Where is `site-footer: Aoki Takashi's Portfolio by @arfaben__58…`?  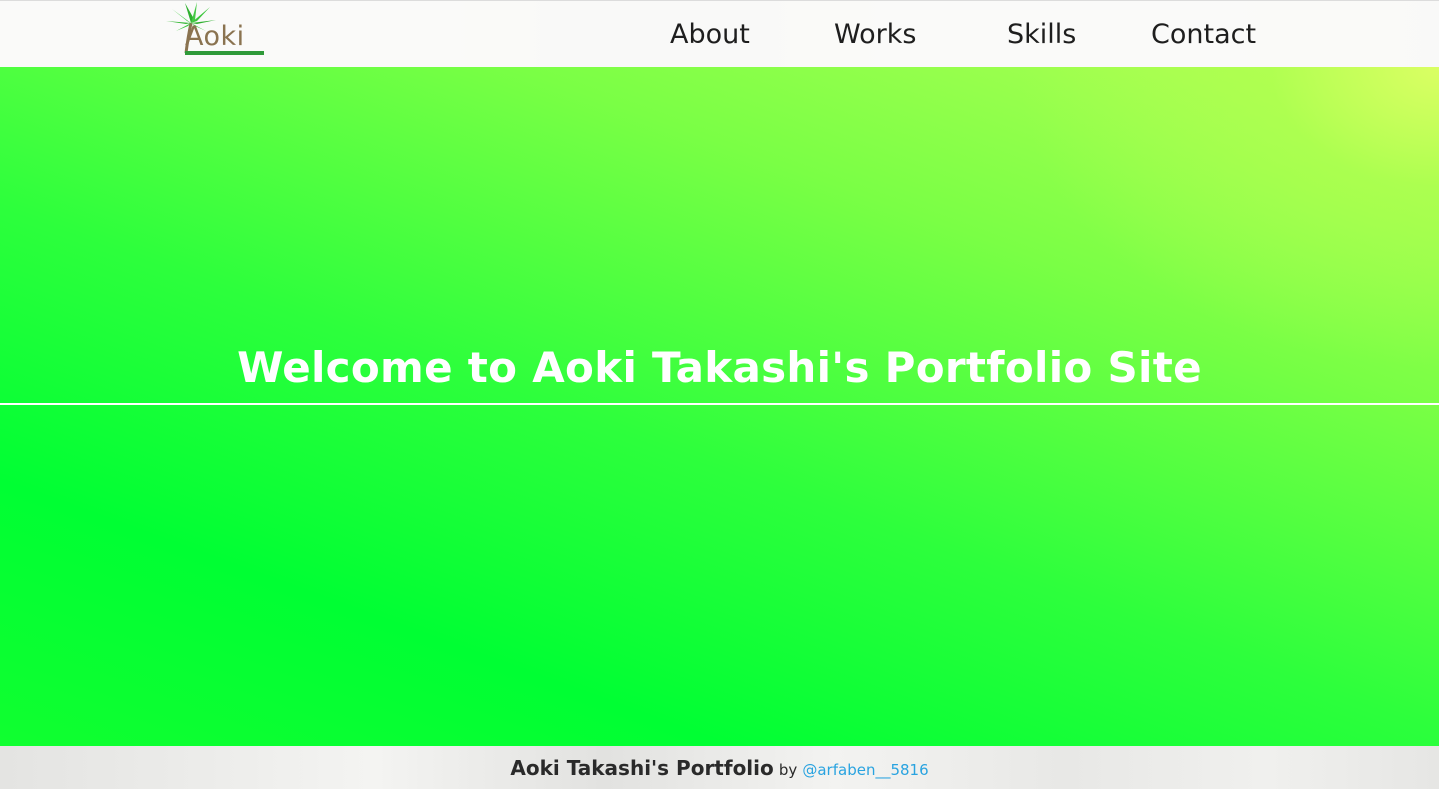
site-footer: Aoki Takashi's Portfolio by @arfaben__58… is located at coordinates (719, 767).